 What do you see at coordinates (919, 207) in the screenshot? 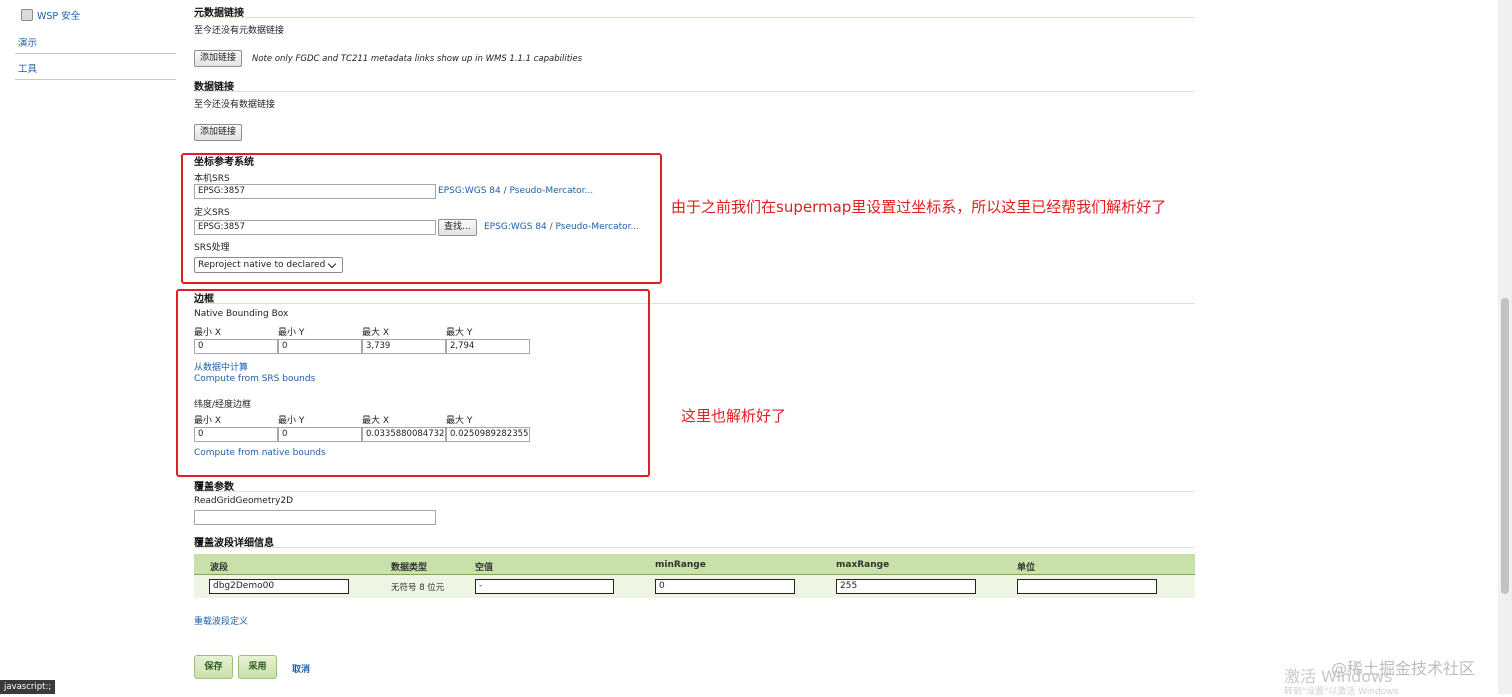
I see `crs-annotation: 由于之前我们在supermap里设置过坐标系，所以这里已经帮我们解析好了` at bounding box center [919, 207].